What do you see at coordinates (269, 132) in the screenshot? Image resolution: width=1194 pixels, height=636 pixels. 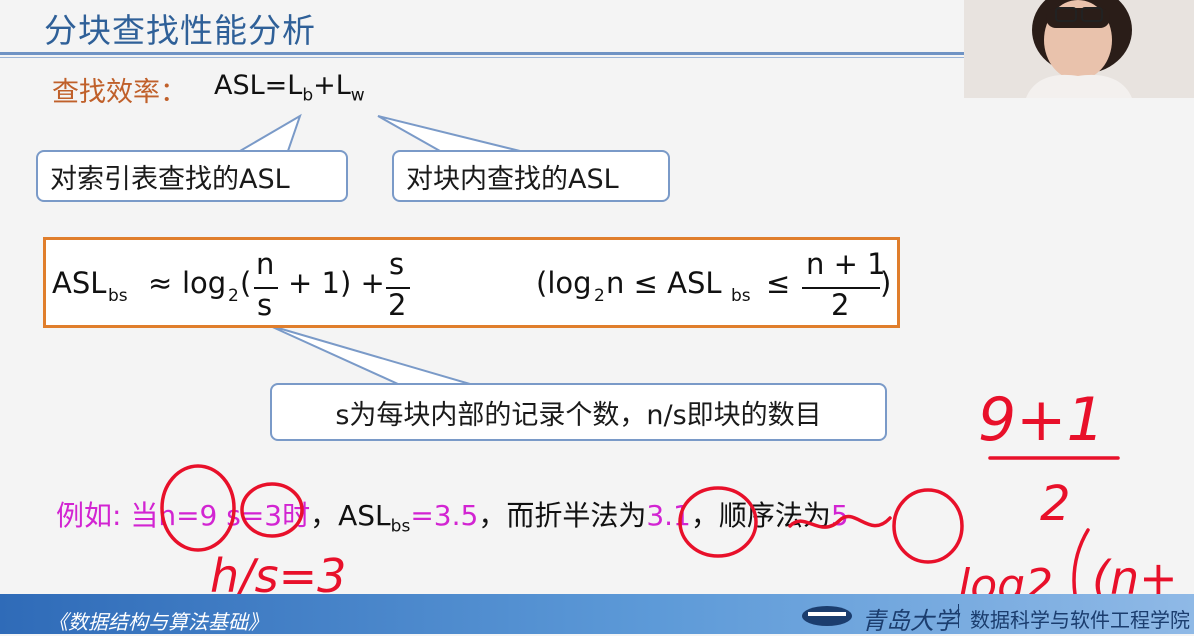 I see `callout-tail-index` at bounding box center [269, 132].